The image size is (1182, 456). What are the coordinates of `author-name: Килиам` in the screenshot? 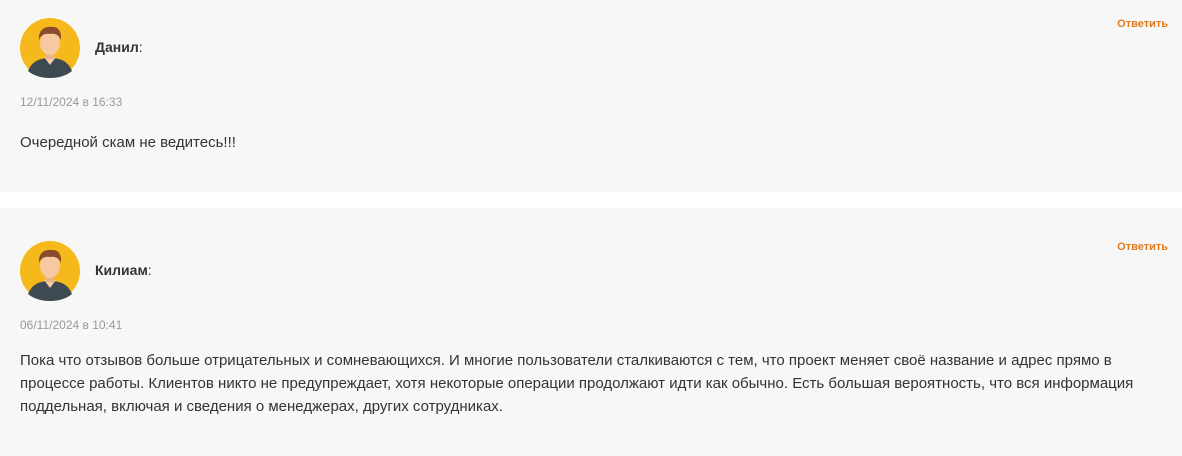 It's located at (121, 270).